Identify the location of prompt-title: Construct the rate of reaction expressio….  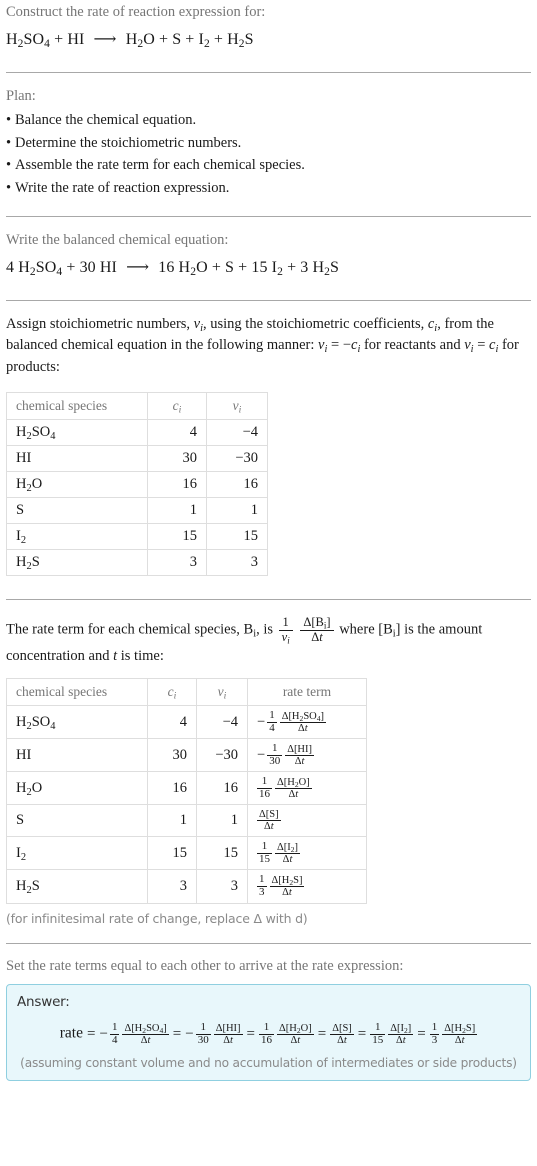
(136, 12).